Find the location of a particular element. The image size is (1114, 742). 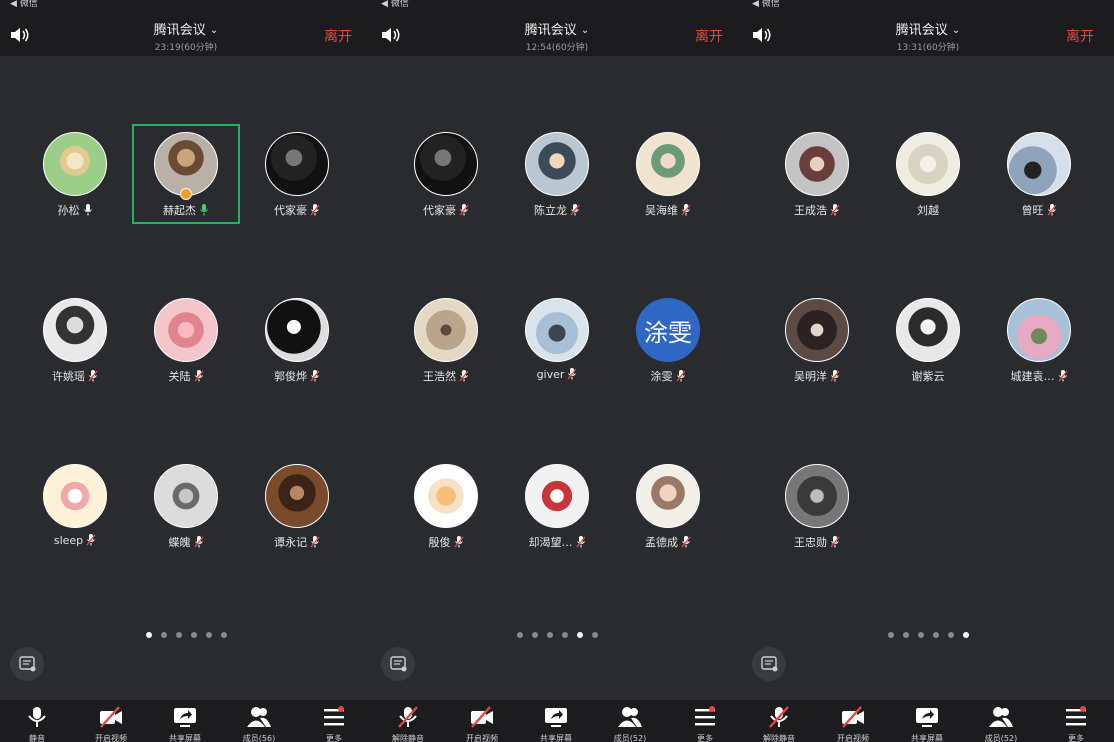

participant-tile: 谭永记 is located at coordinates (297, 506).